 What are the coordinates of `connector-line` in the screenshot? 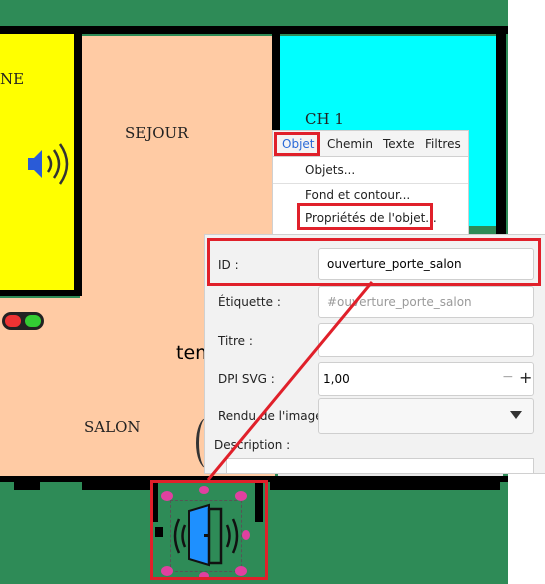 It's located at (290, 381).